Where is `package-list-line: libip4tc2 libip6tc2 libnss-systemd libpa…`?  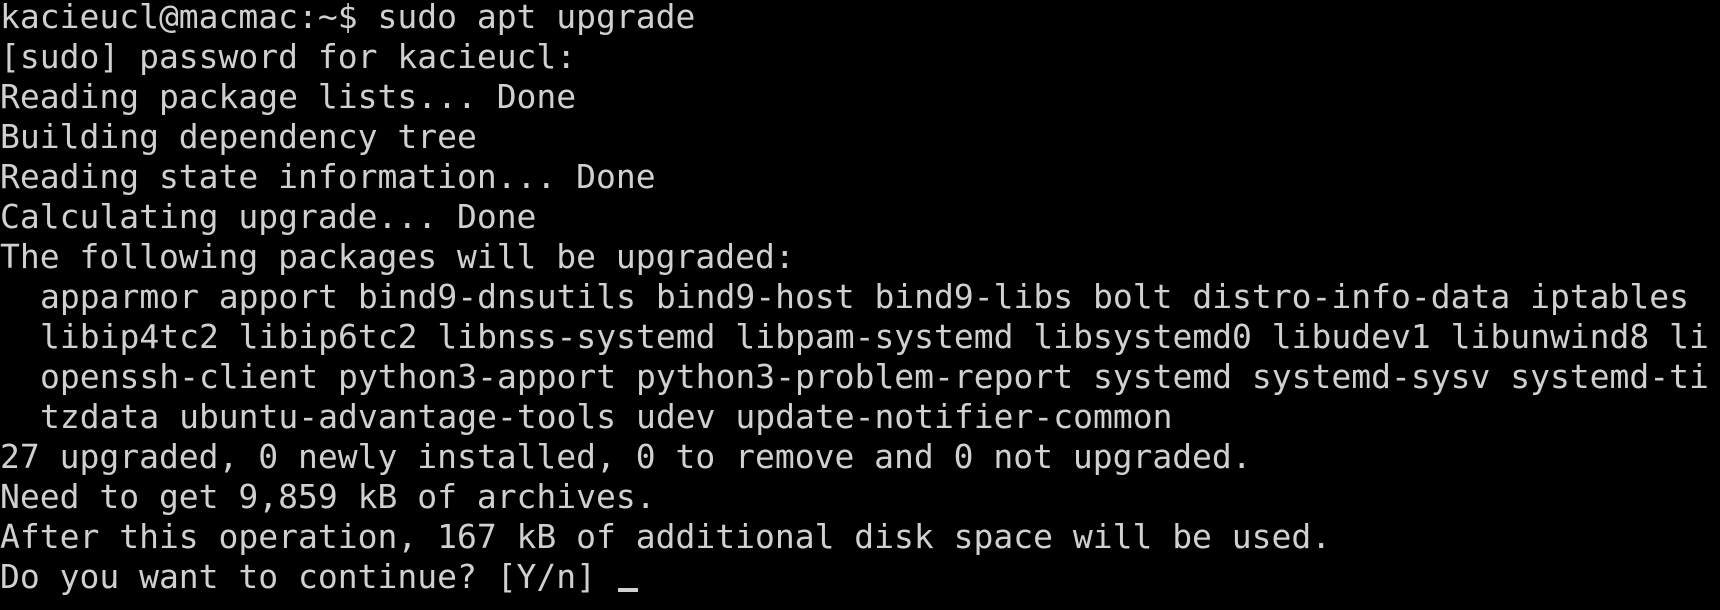 package-list-line: libip4tc2 libip6tc2 libnss-systemd libpa… is located at coordinates (874, 336).